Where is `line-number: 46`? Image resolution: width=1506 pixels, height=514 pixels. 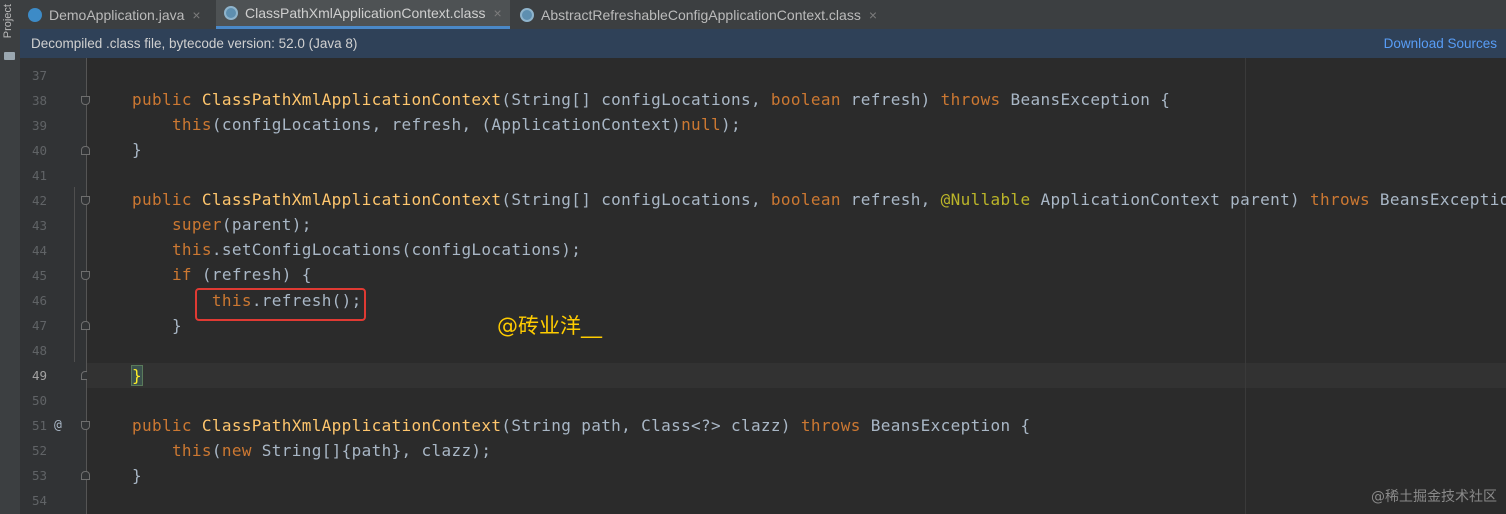
line-number: 46 is located at coordinates (39, 300).